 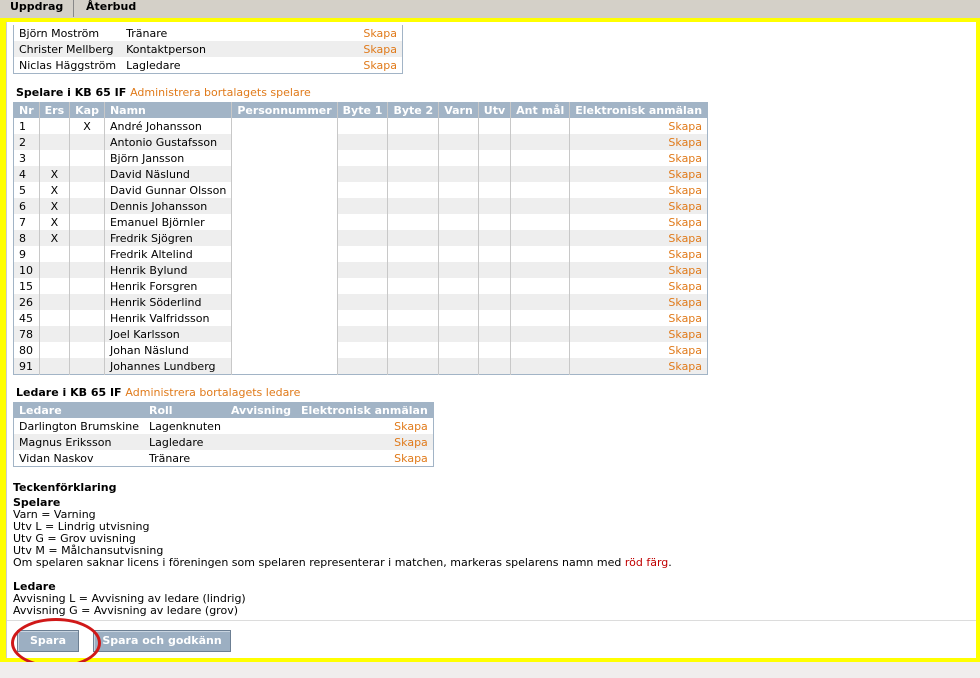 I want to click on player-row: 7 X Emanuel Björnler Skapa, so click(x=360, y=222).